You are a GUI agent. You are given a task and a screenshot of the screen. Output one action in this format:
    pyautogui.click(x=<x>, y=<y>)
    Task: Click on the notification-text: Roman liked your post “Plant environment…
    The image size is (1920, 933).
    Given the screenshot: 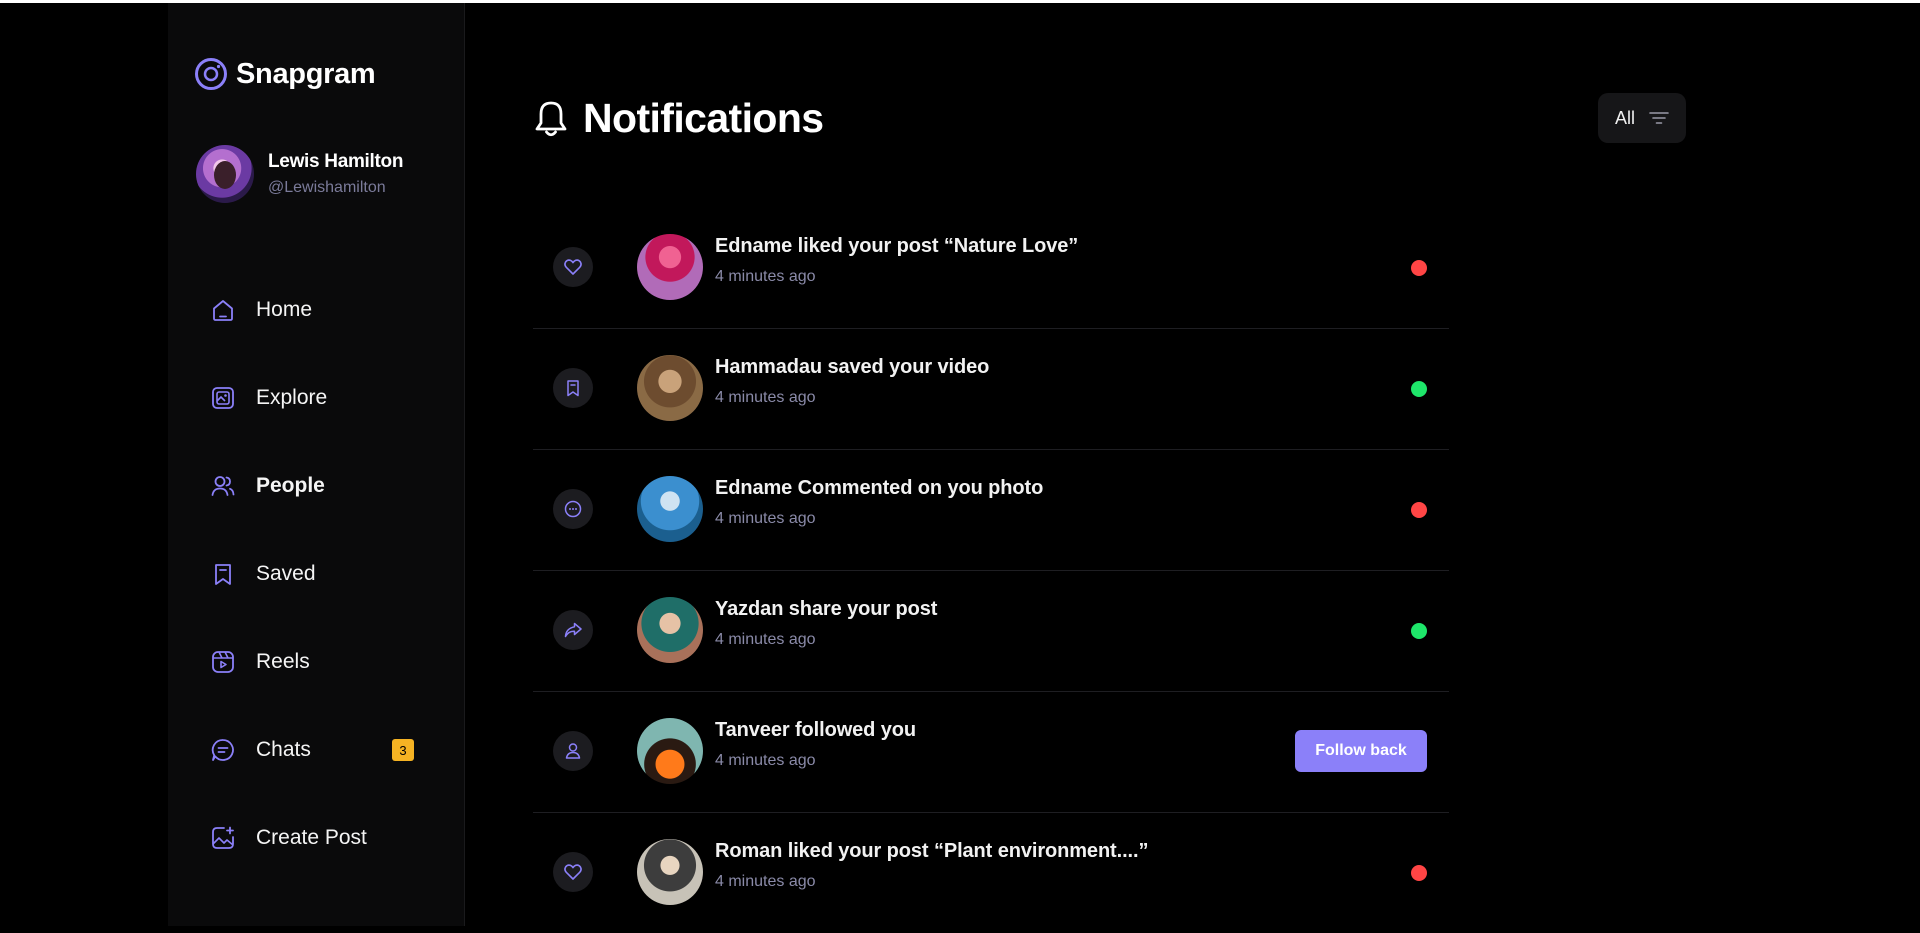 What is the action you would take?
    pyautogui.click(x=931, y=865)
    